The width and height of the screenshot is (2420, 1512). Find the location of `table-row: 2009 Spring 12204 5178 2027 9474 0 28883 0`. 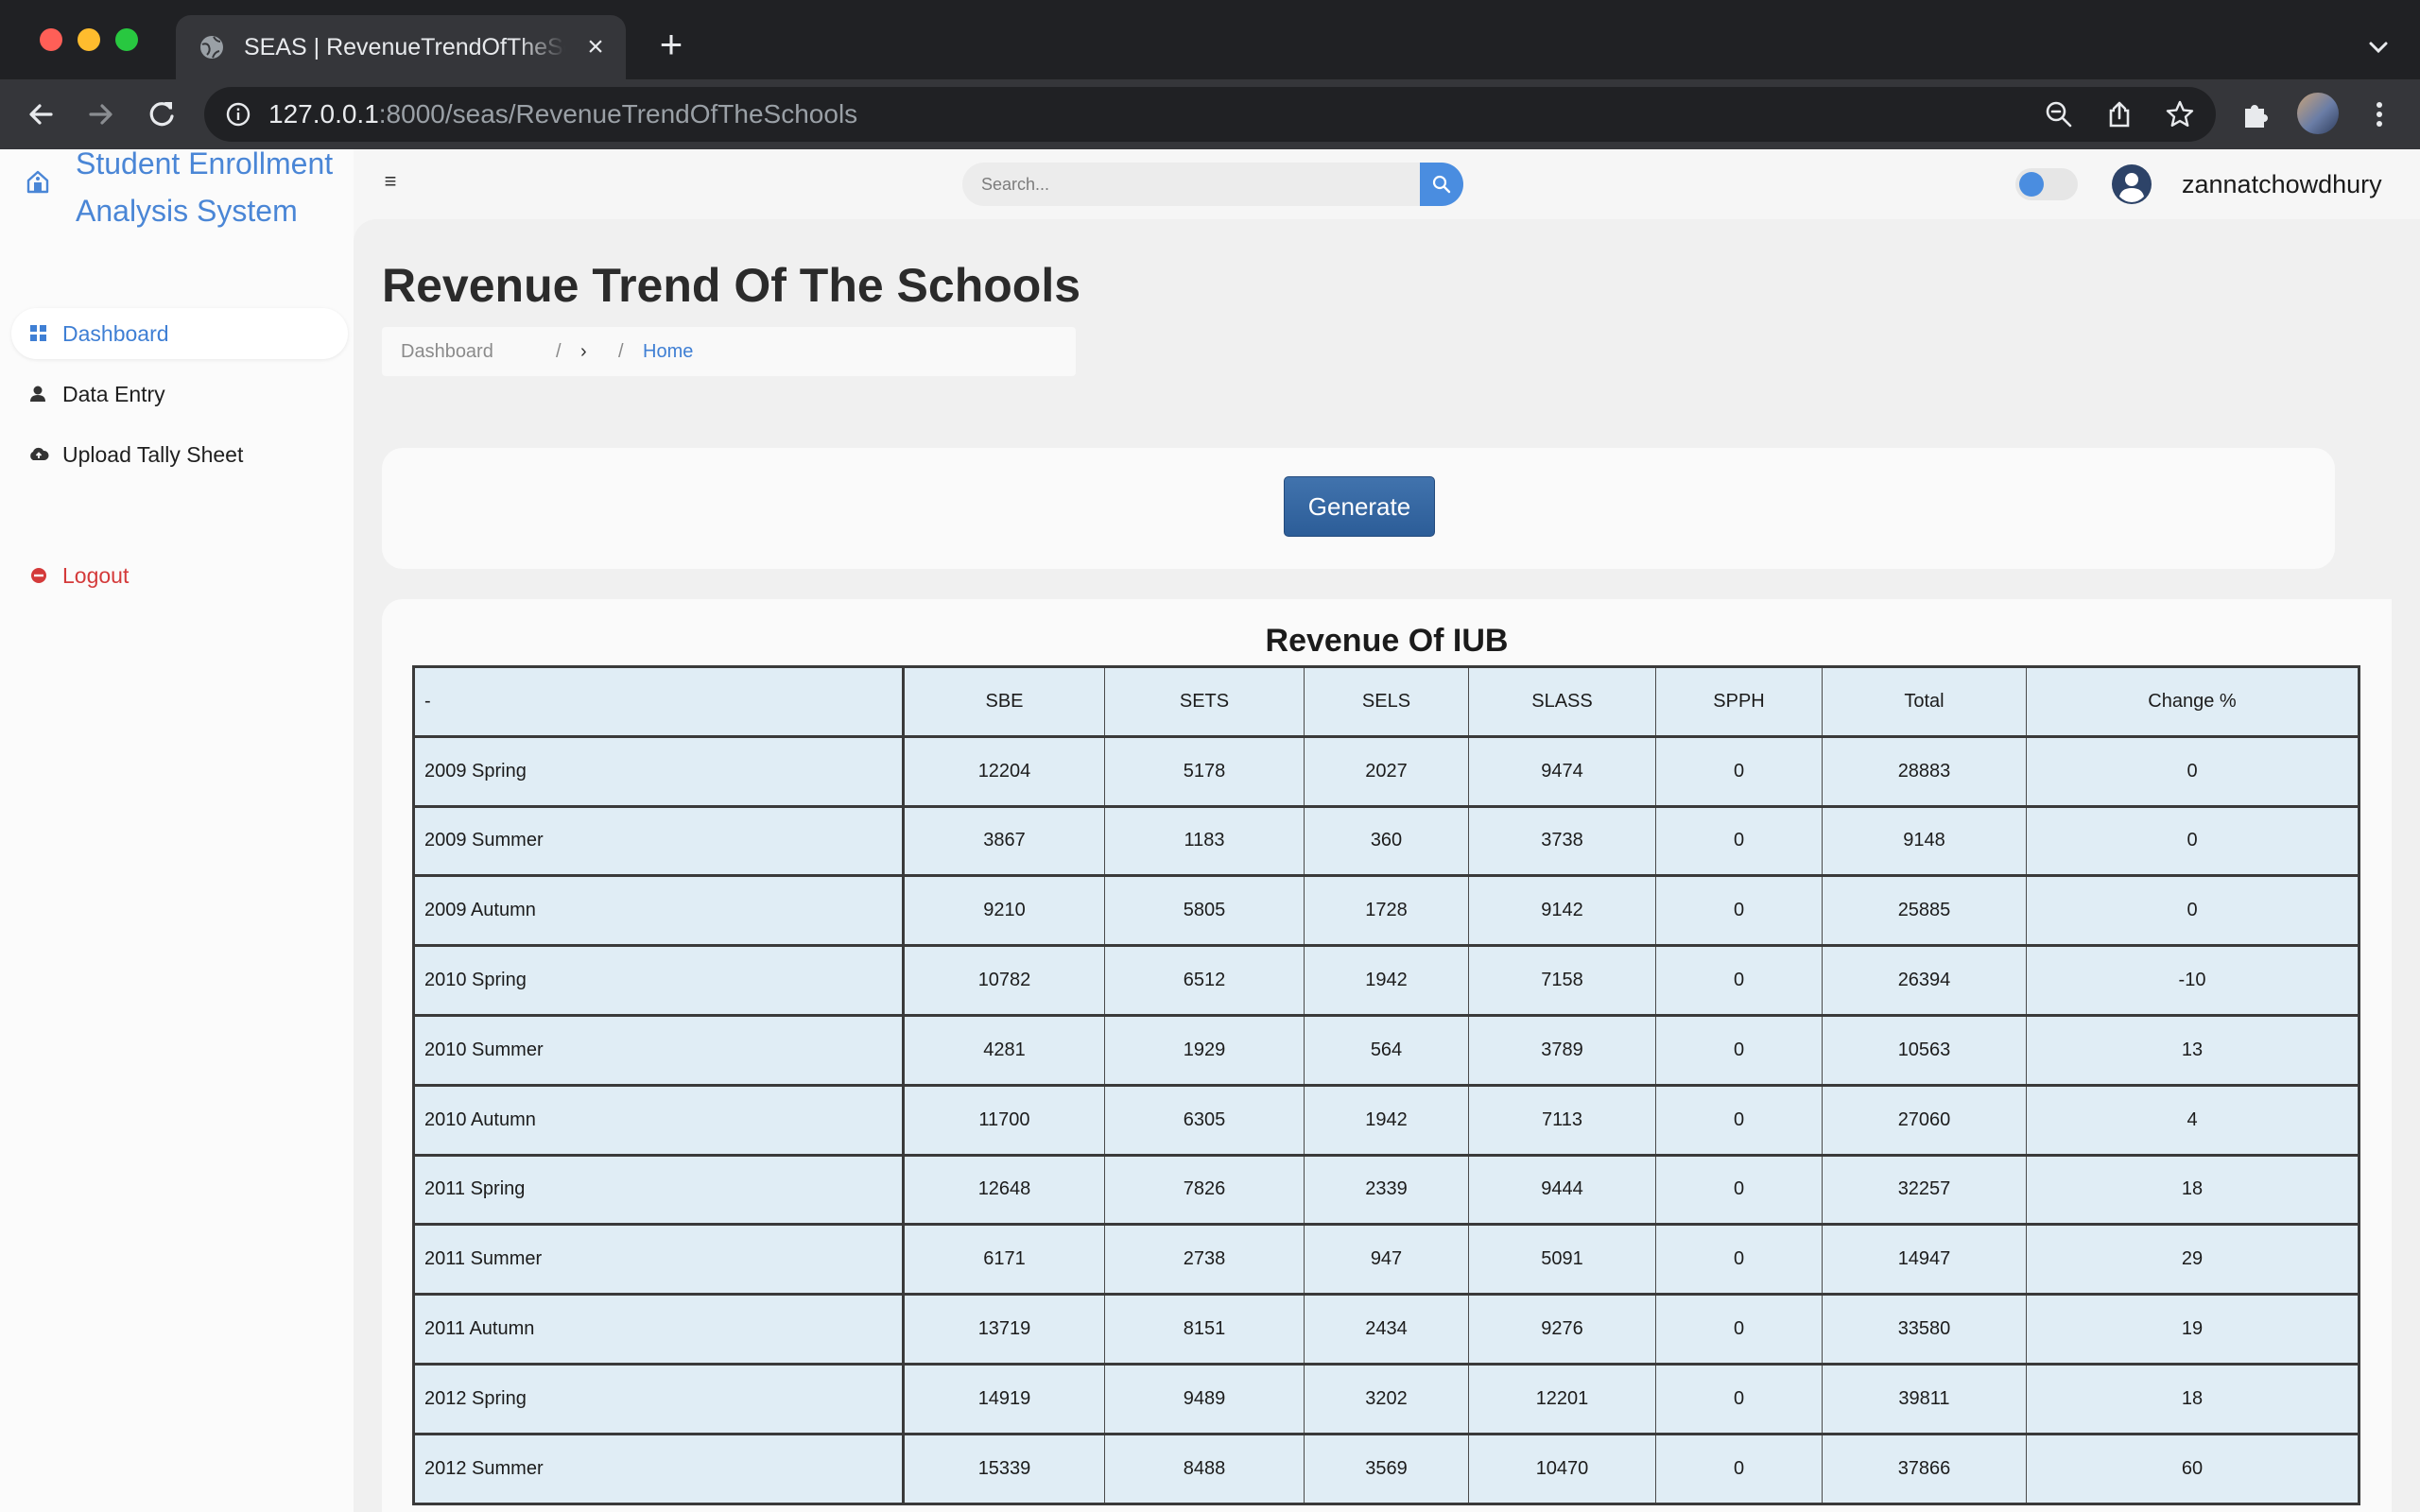

table-row: 2009 Spring 12204 5178 2027 9474 0 28883 0 is located at coordinates (1386, 770).